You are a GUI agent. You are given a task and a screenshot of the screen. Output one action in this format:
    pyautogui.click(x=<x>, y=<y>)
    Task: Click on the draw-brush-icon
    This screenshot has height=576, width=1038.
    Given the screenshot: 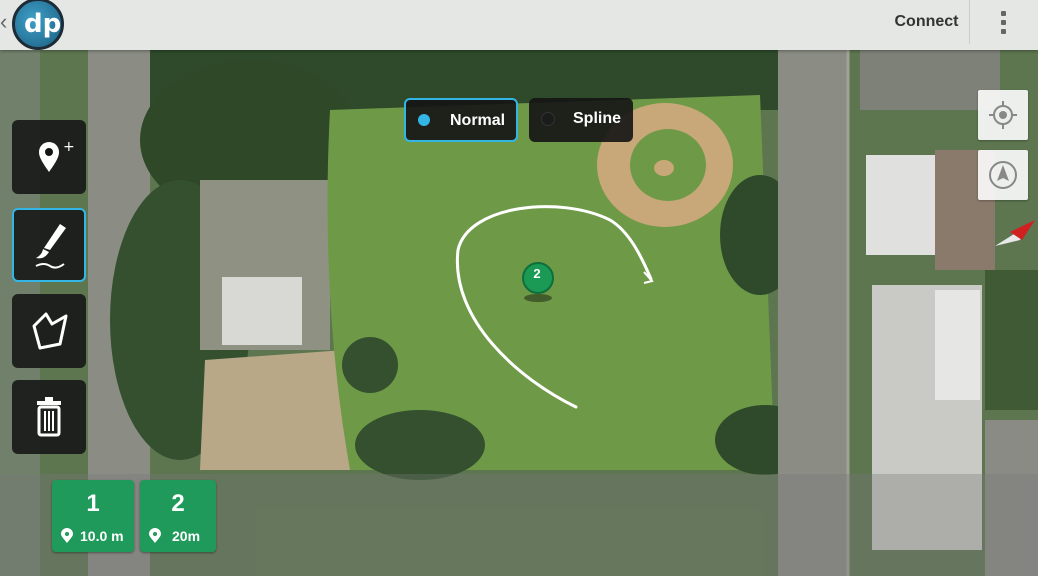 What is the action you would take?
    pyautogui.click(x=50, y=246)
    